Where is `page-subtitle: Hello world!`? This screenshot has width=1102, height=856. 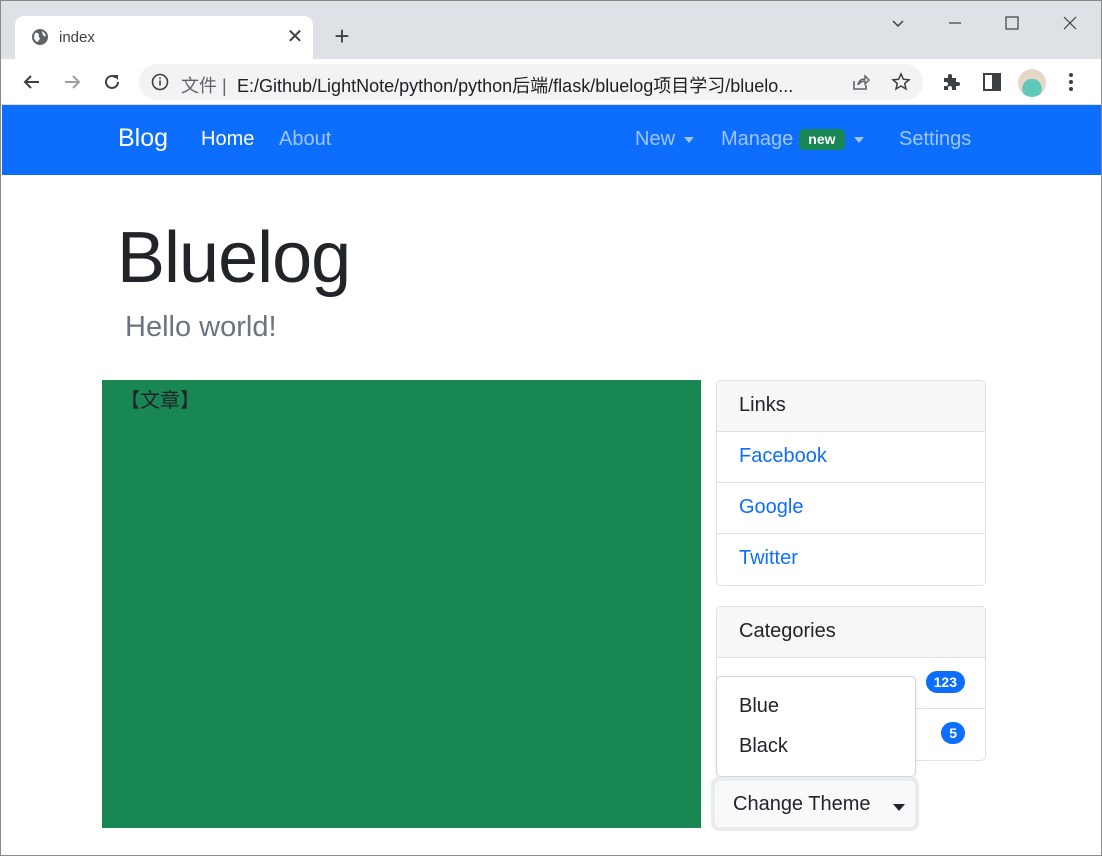 page-subtitle: Hello world! is located at coordinates (201, 327).